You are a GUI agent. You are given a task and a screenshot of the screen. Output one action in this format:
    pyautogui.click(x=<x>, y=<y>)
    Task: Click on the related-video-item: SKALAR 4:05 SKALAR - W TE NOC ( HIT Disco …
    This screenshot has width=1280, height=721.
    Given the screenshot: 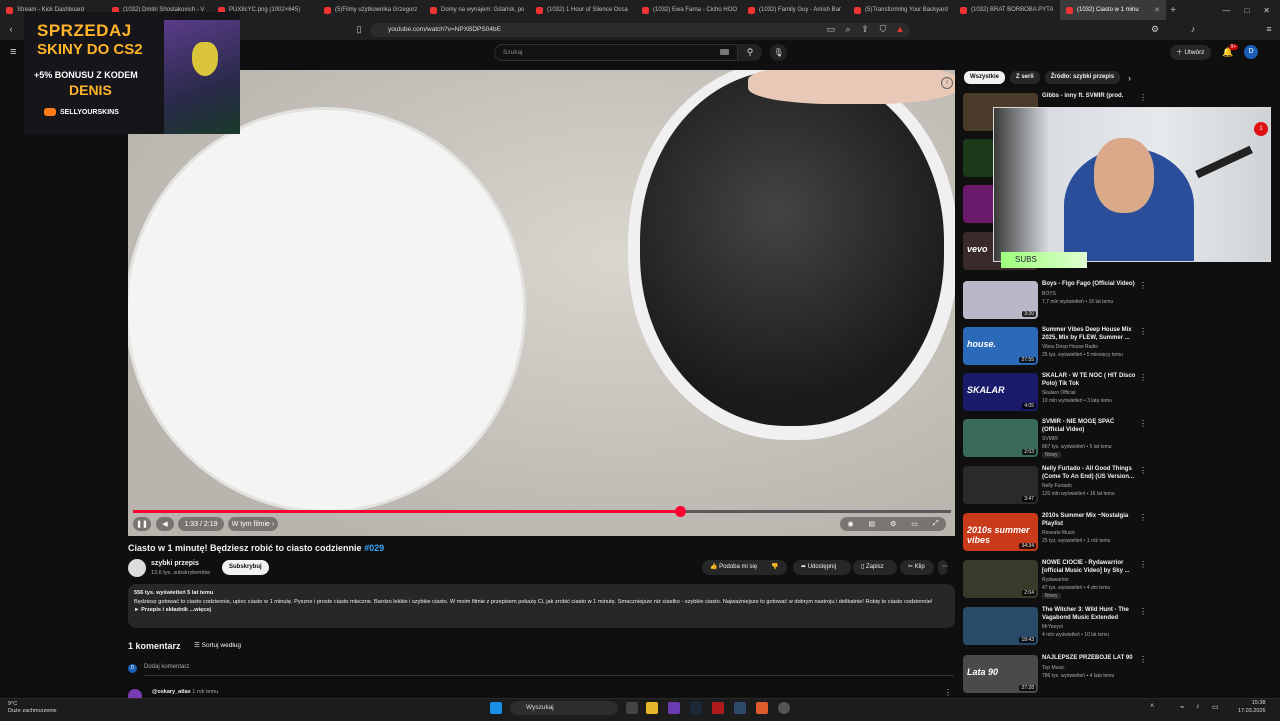 What is the action you would take?
    pyautogui.click(x=1055, y=393)
    